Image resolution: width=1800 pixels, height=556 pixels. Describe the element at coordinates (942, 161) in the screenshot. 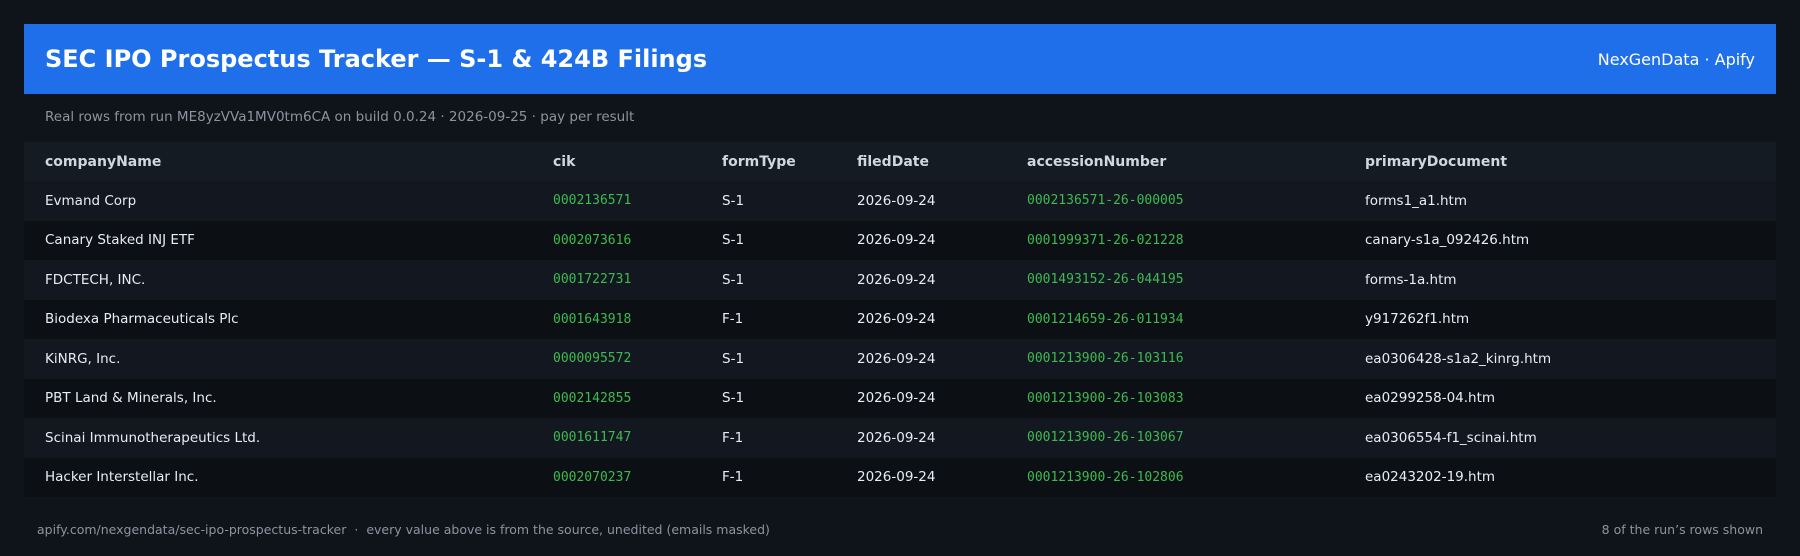

I see `column-header-fileddate: filedDate` at that location.